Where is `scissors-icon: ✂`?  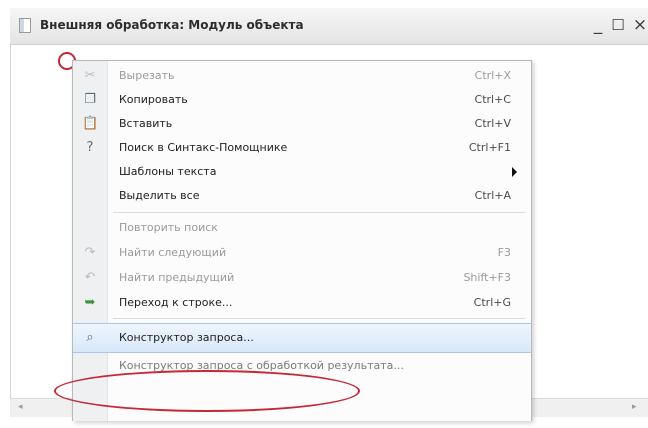 scissors-icon: ✂ is located at coordinates (90, 75).